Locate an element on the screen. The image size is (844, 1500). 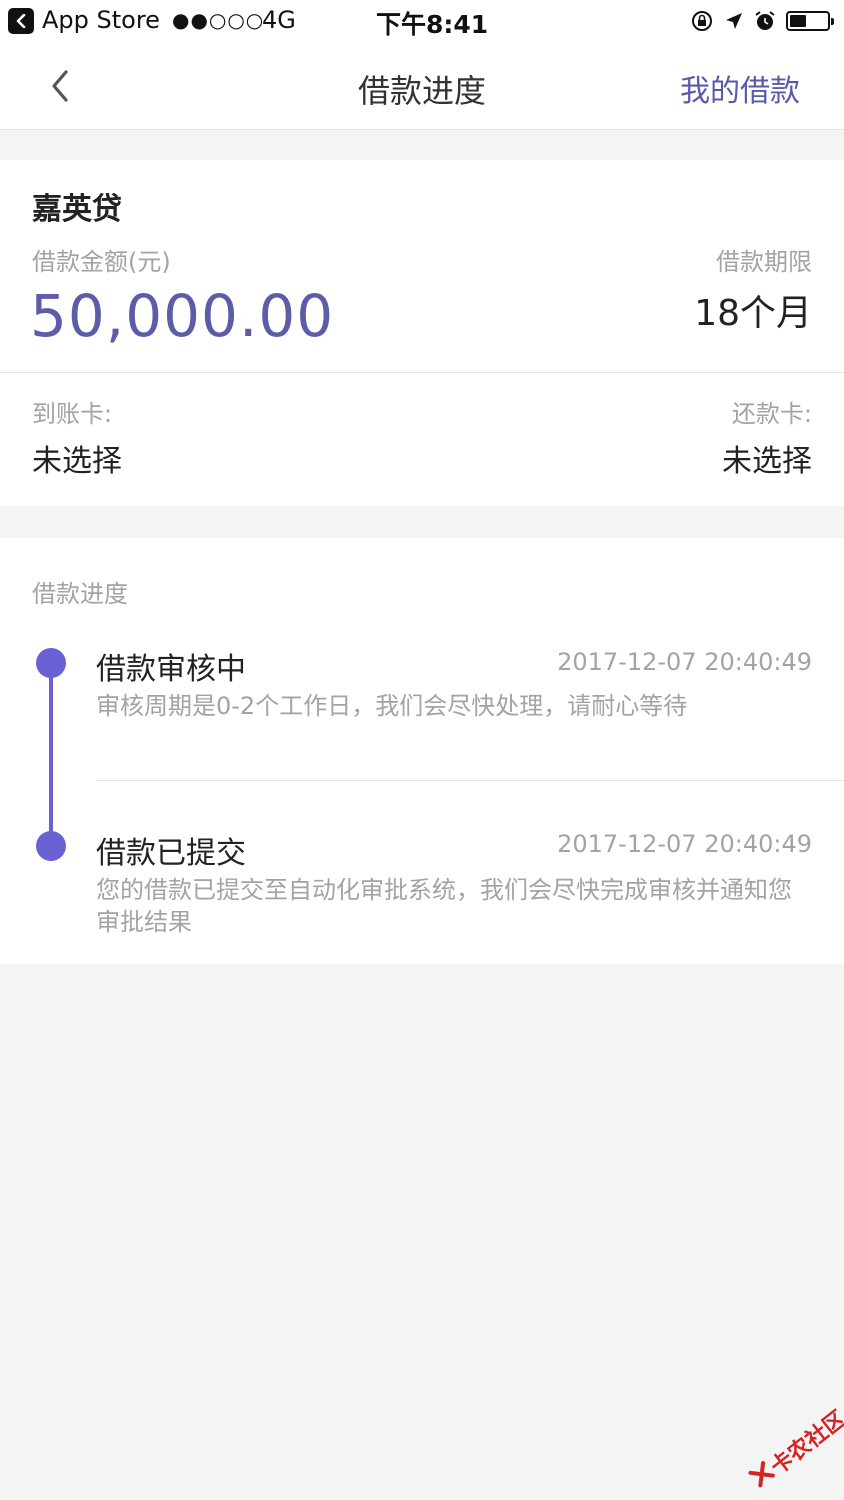
nav-bar: 借款进度 我的借款 is located at coordinates (422, 87).